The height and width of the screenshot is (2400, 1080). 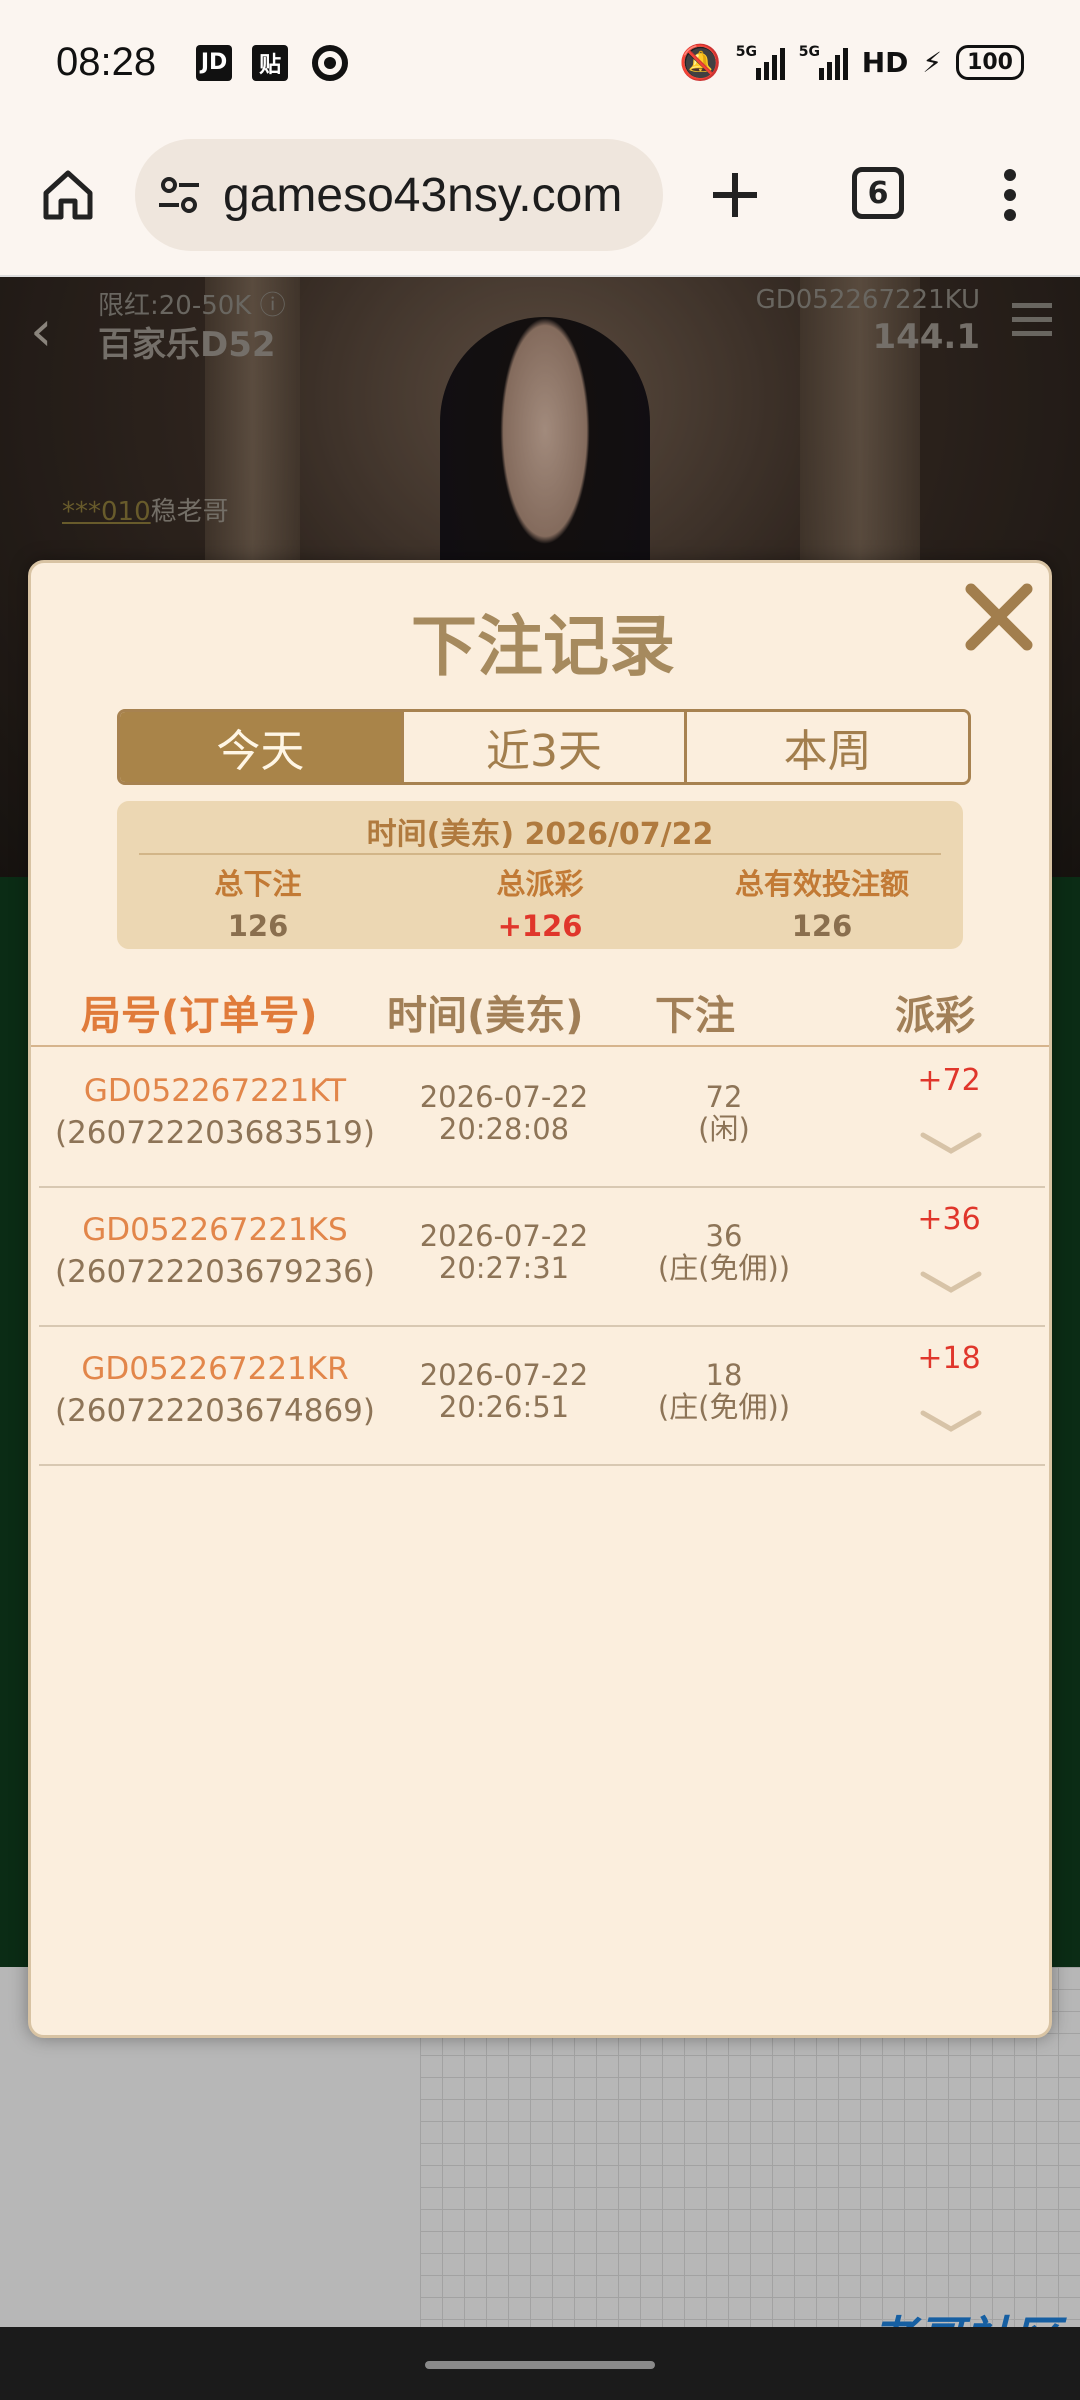 What do you see at coordinates (540, 834) in the screenshot?
I see `summary-date: 时间(美东) 2026/07/22` at bounding box center [540, 834].